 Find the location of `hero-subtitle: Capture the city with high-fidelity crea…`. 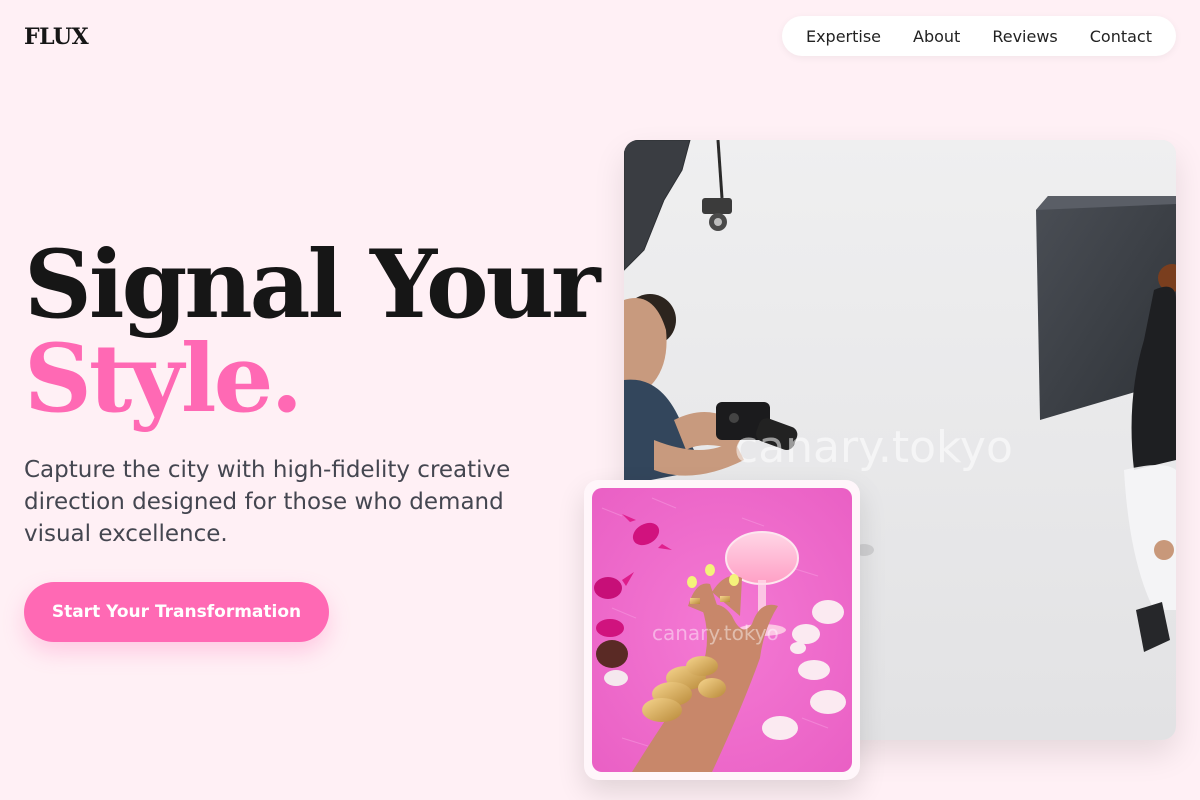

hero-subtitle: Capture the city with high-fidelity crea… is located at coordinates (267, 502).